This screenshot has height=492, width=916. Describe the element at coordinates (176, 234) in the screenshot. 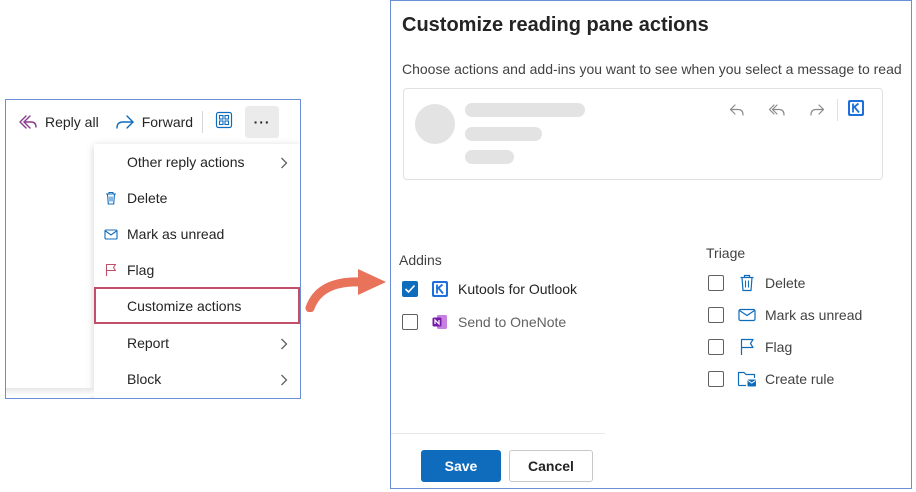

I see `menu-item-label: Mark as unread` at that location.